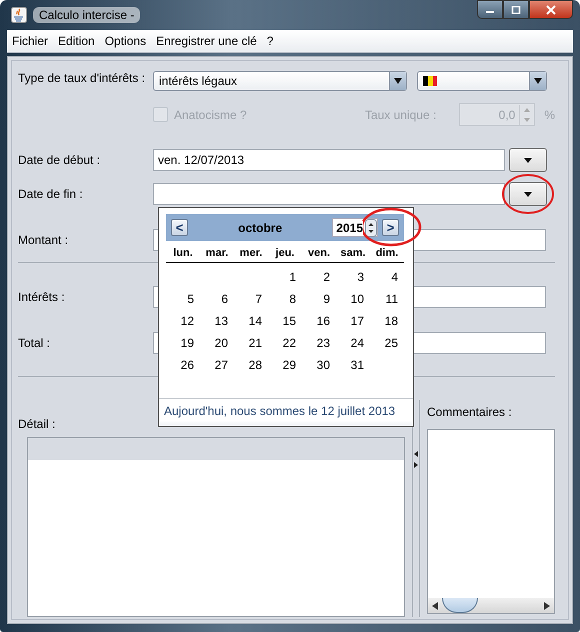 The width and height of the screenshot is (580, 632). What do you see at coordinates (491, 605) in the screenshot?
I see `horizontal-scrollbar` at bounding box center [491, 605].